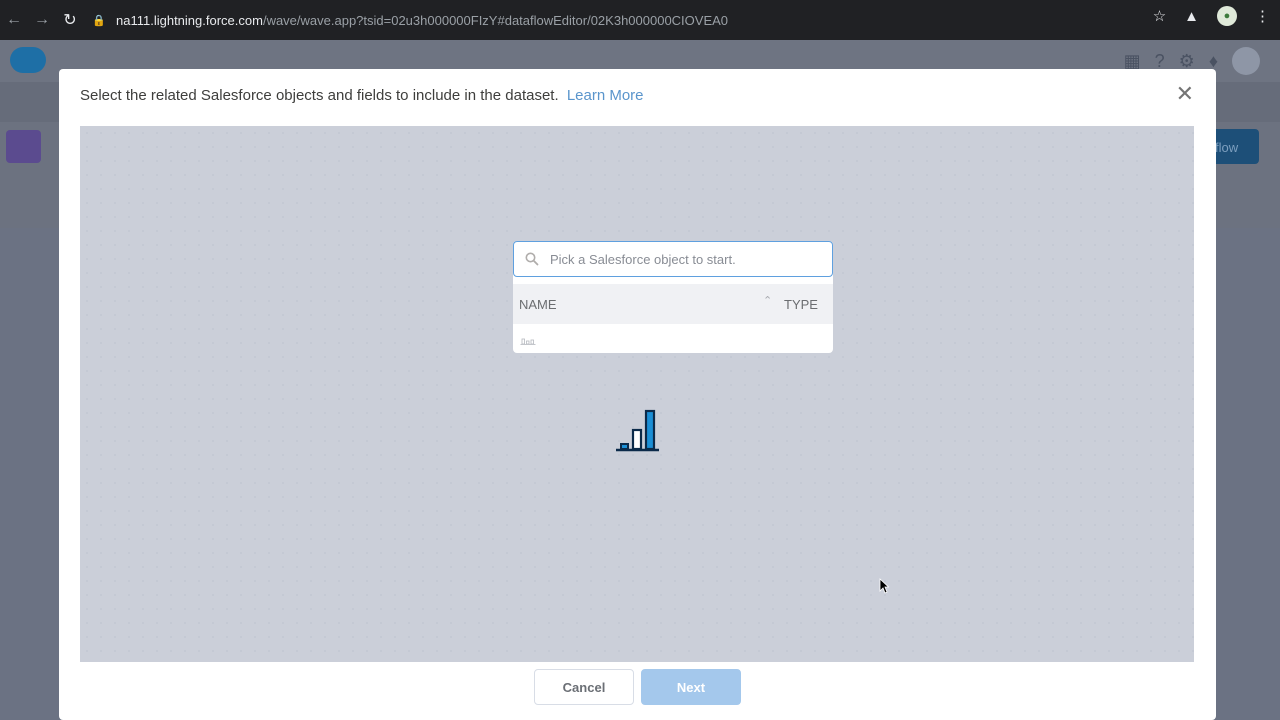 The width and height of the screenshot is (1280, 720). Describe the element at coordinates (767, 300) in the screenshot. I see `sort-chevron-up-icon: ⌃` at that location.